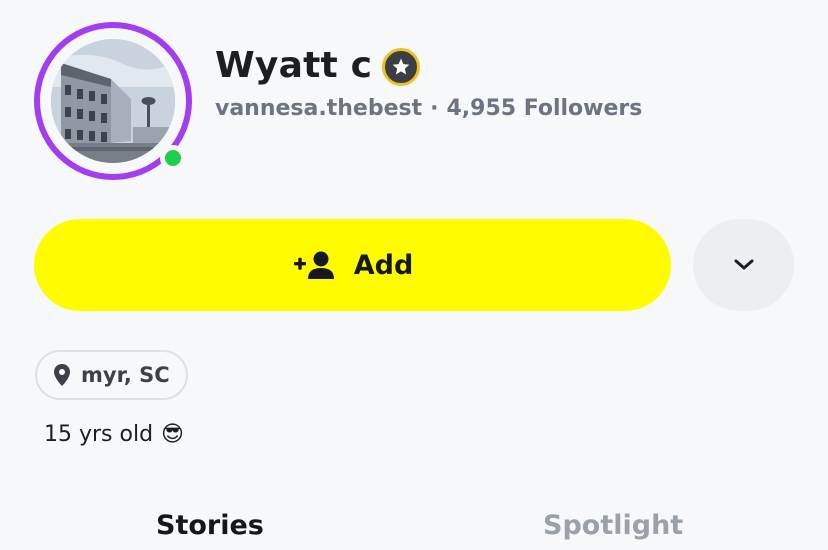 This screenshot has height=550, width=828. What do you see at coordinates (414, 530) in the screenshot?
I see `profile-tabs: Stories Spotlight` at bounding box center [414, 530].